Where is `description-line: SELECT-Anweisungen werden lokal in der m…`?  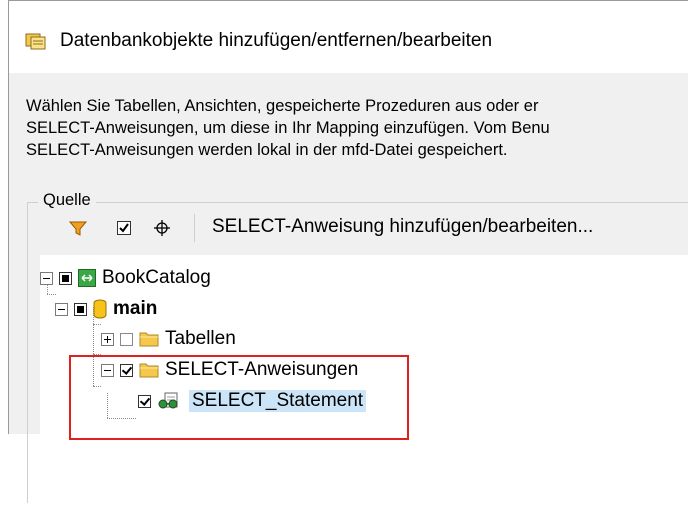 description-line: SELECT-Anweisungen werden lokal in der m… is located at coordinates (267, 150).